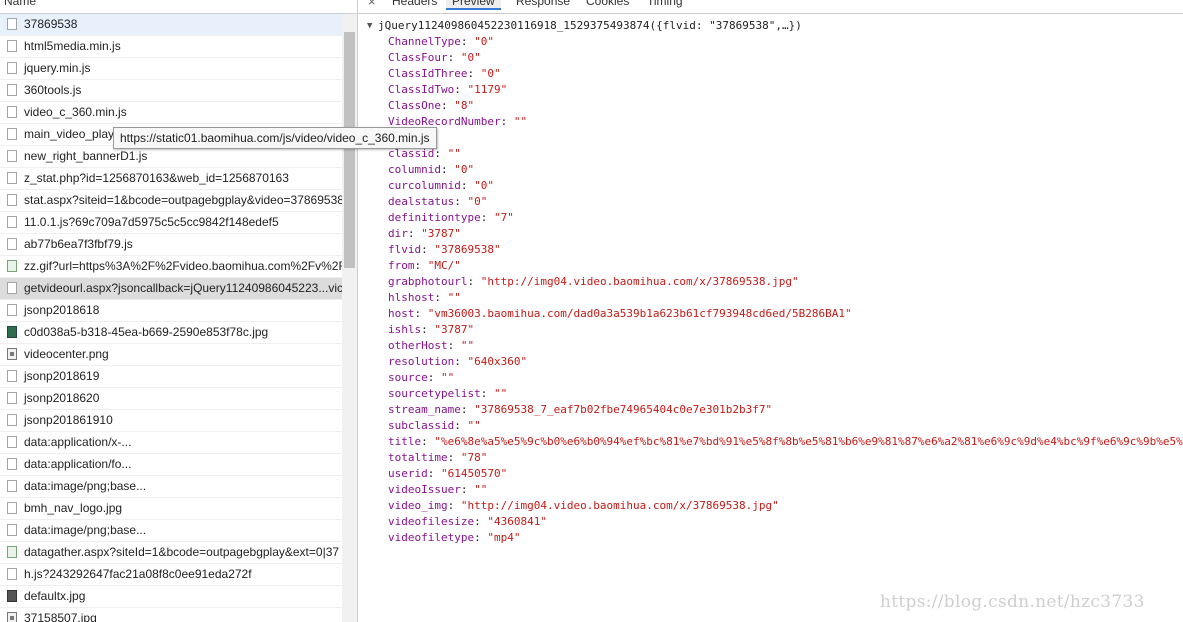 This screenshot has height=622, width=1183. I want to click on request-name: new_right_bannerD1.js, so click(86, 156).